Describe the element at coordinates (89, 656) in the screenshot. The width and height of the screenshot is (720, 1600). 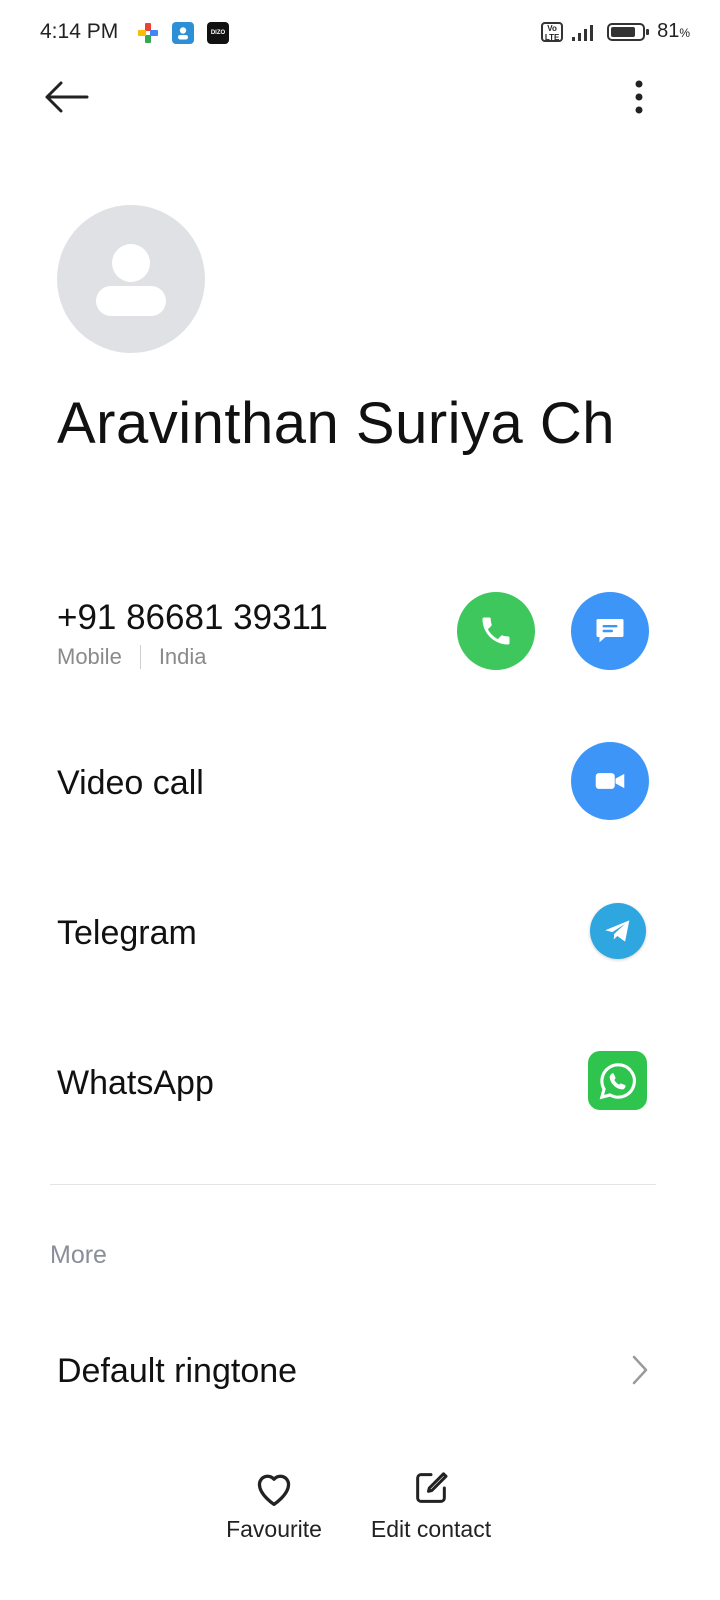
I see `phone-type: Mobile` at that location.